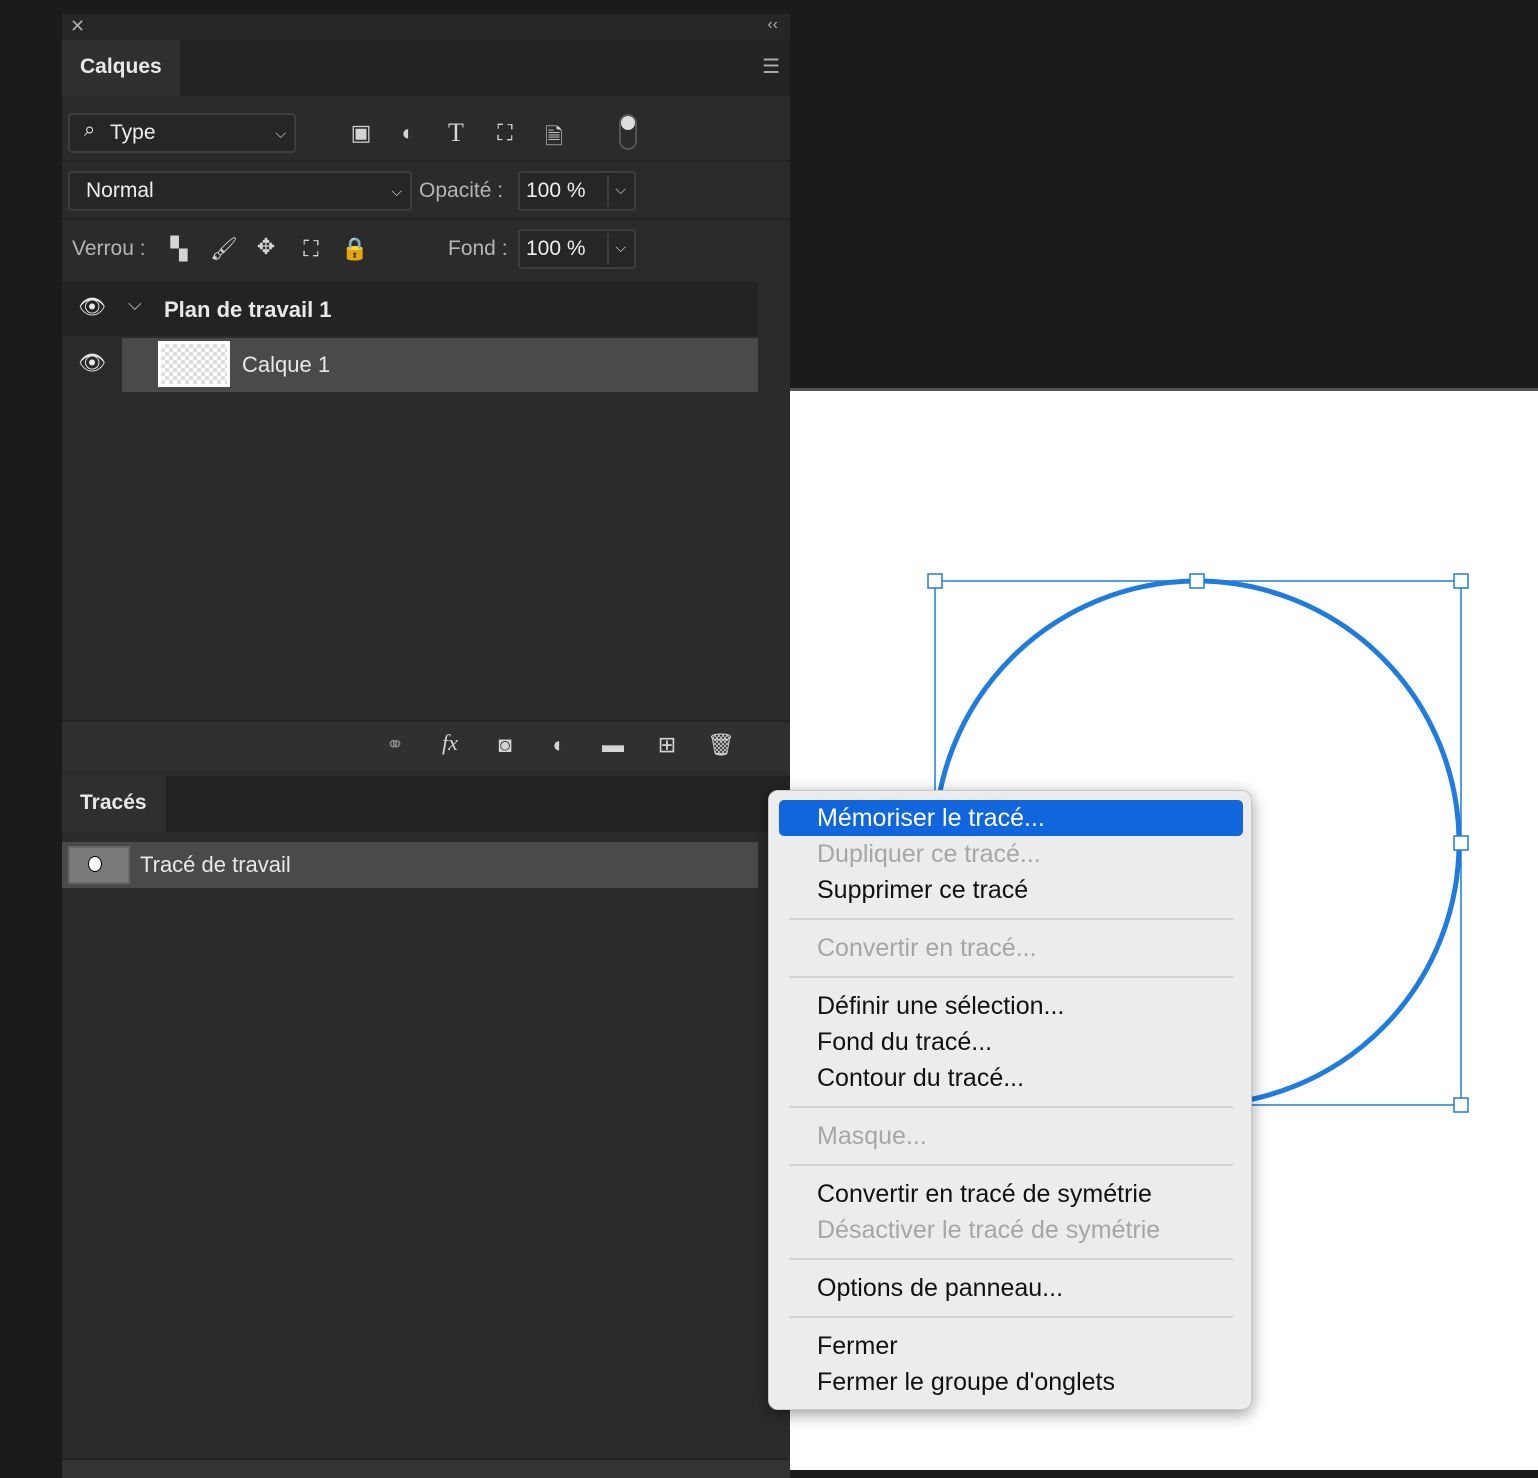  Describe the element at coordinates (505, 745) in the screenshot. I see `mask-icon: ◙` at that location.